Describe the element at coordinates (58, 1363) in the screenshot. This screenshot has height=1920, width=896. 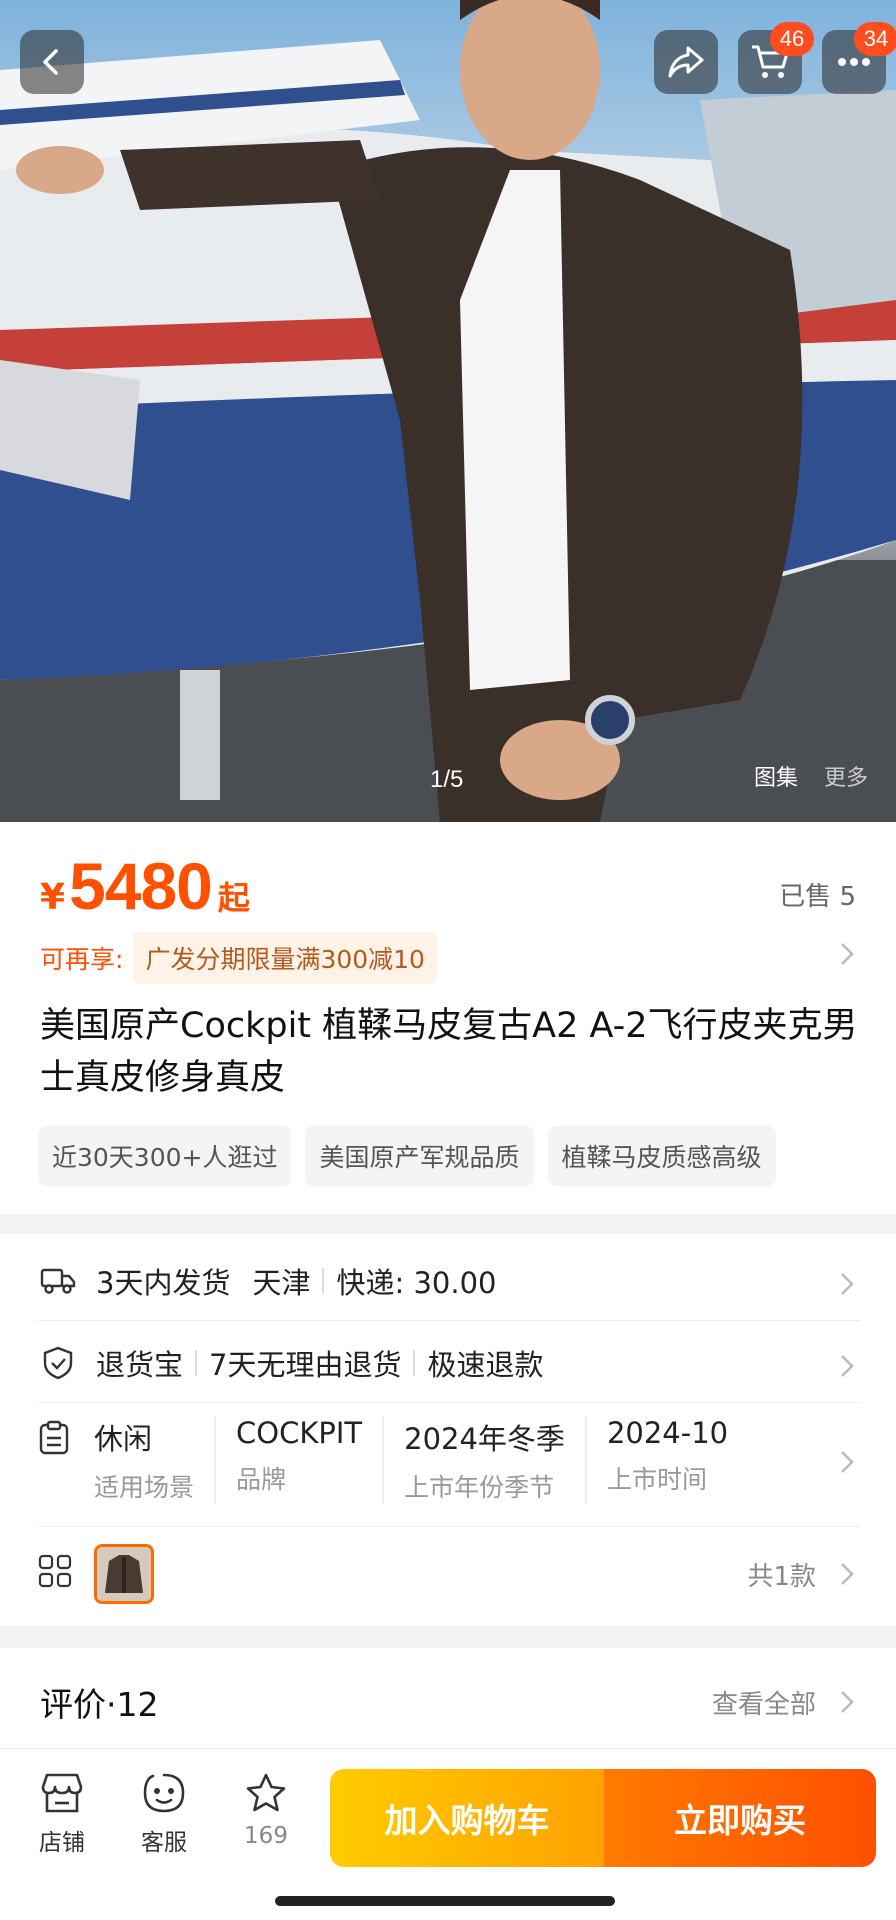
I see `shield-check-icon` at that location.